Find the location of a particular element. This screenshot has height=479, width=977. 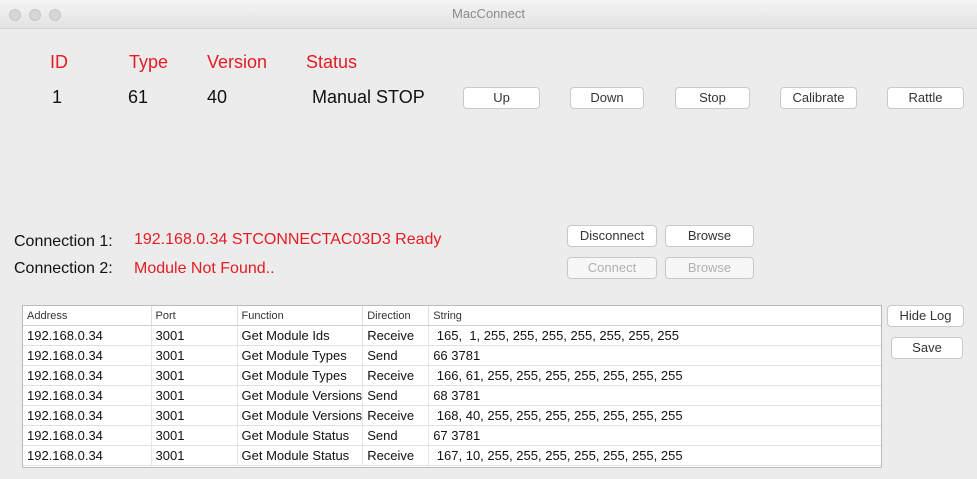

window-title: MacConnect is located at coordinates (488, 13).